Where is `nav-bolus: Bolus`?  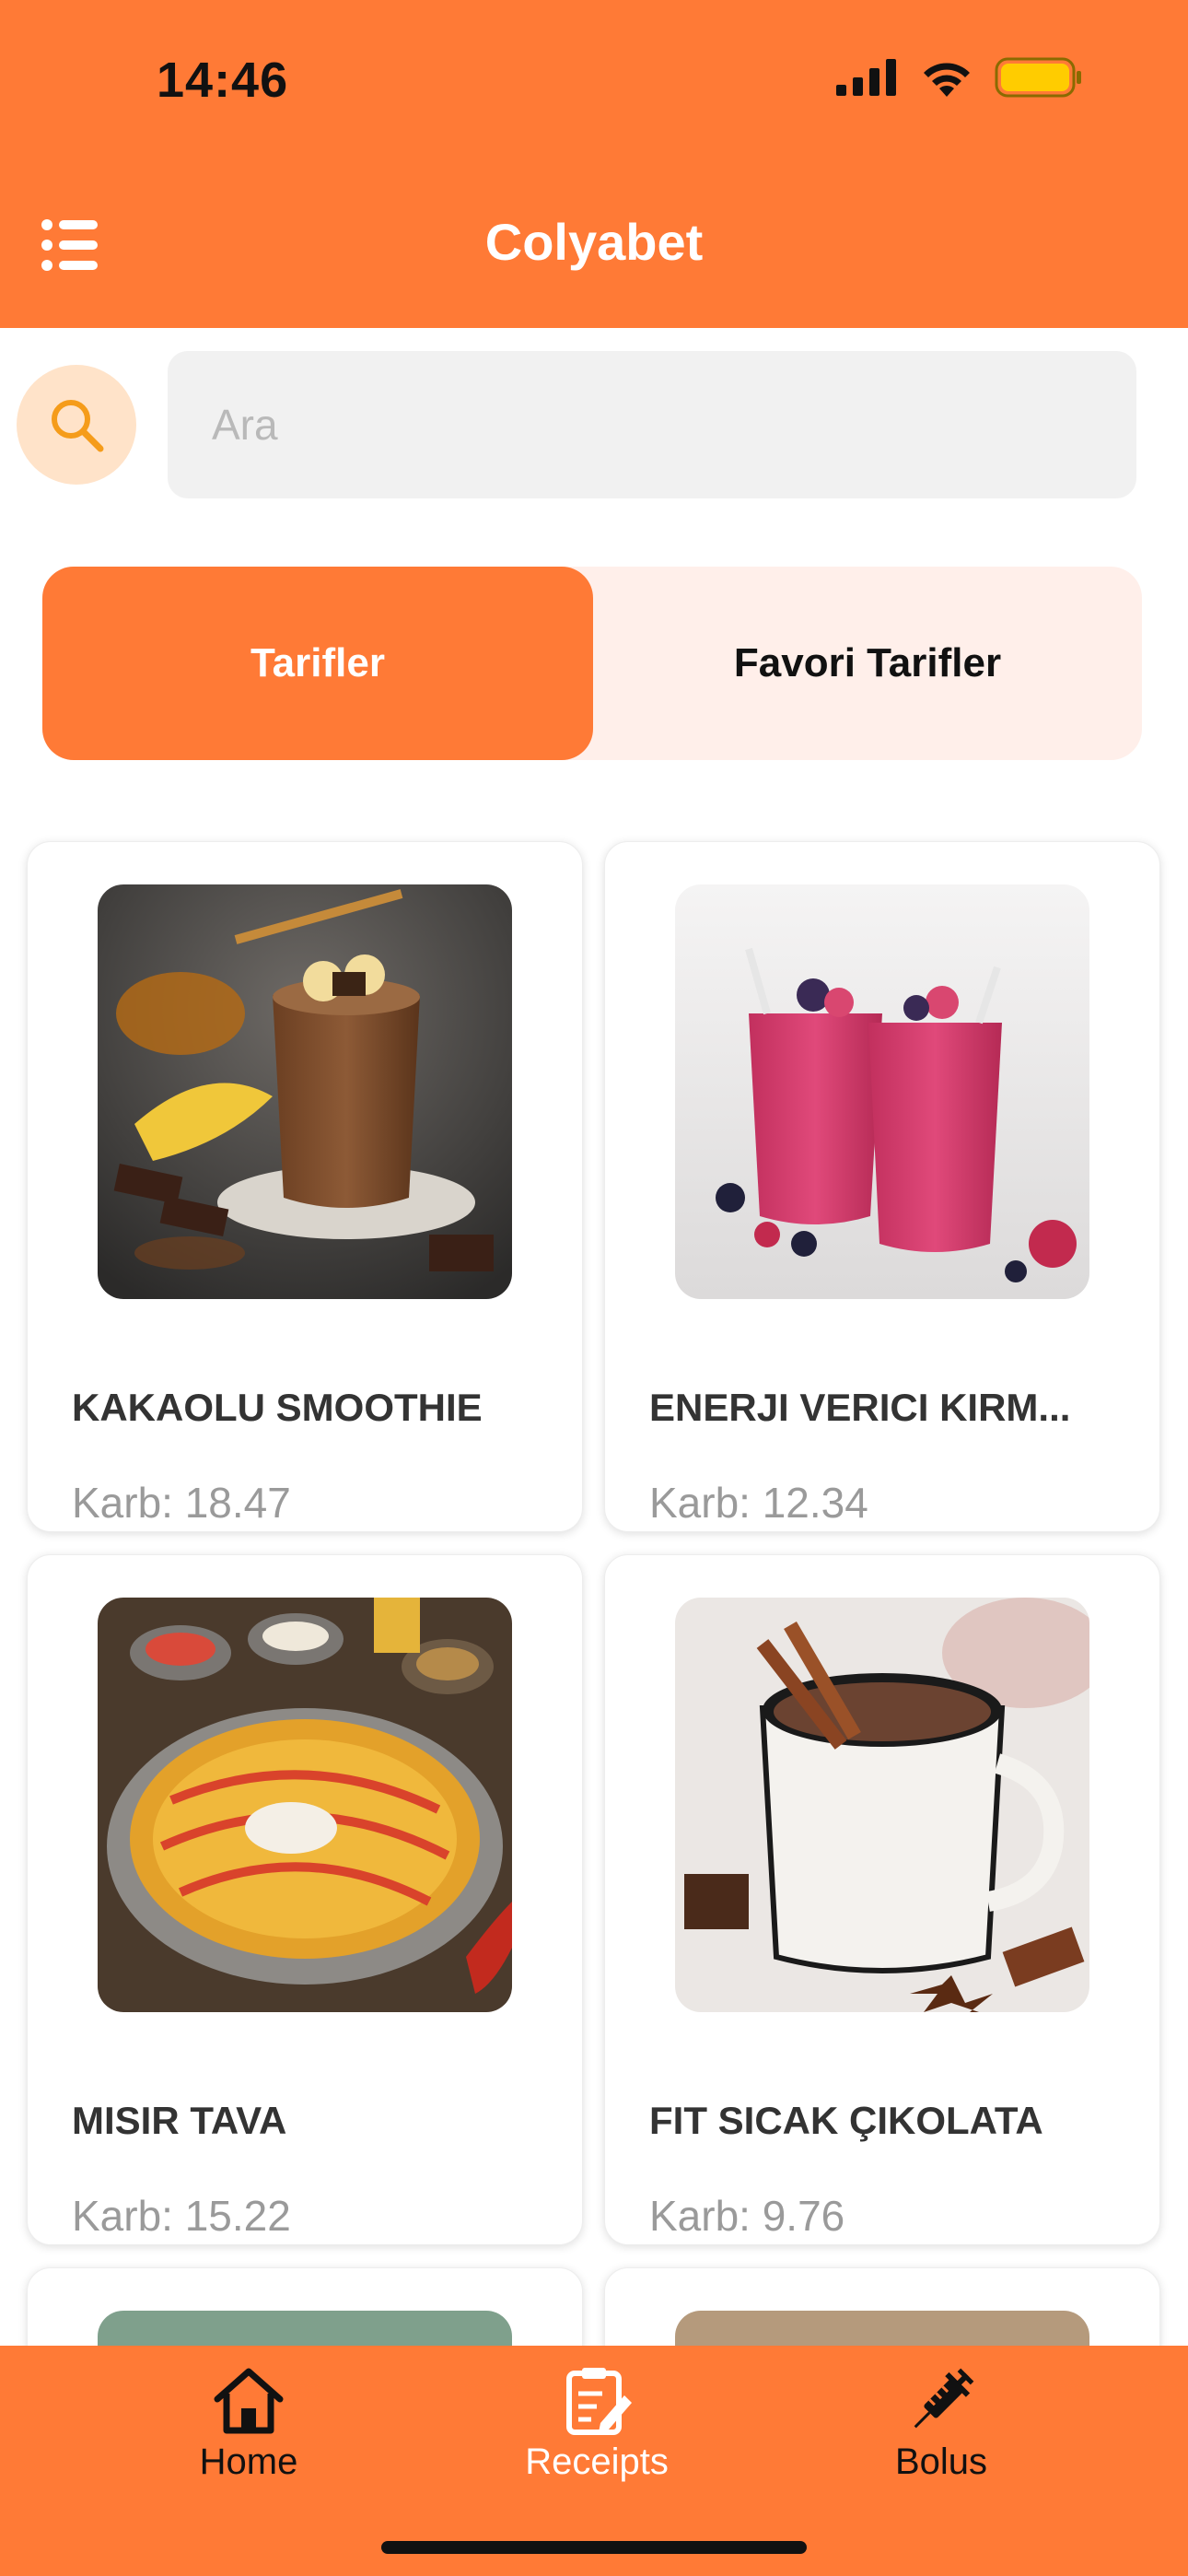
nav-bolus: Bolus is located at coordinates (941, 2423).